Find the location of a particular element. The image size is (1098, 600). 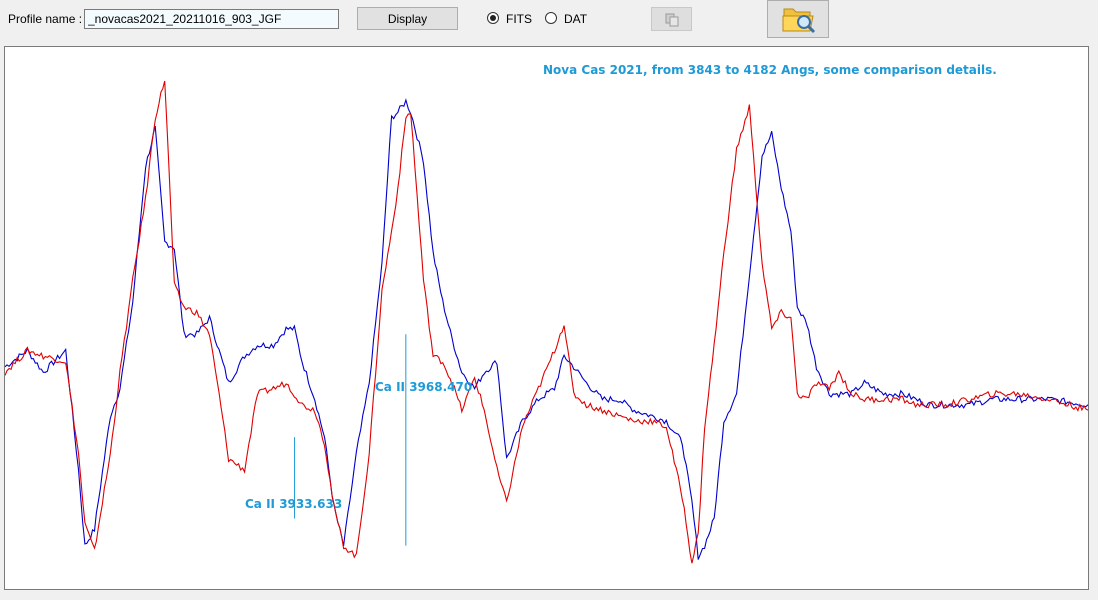

annotation-ca-ii-3968: Ca II 3968.470 is located at coordinates (424, 387).